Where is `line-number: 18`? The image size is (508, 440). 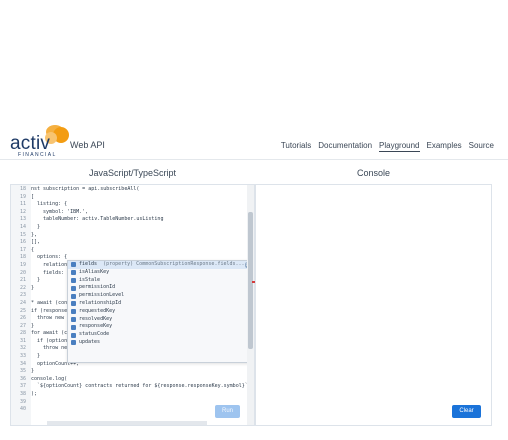 line-number: 18 is located at coordinates (22, 189).